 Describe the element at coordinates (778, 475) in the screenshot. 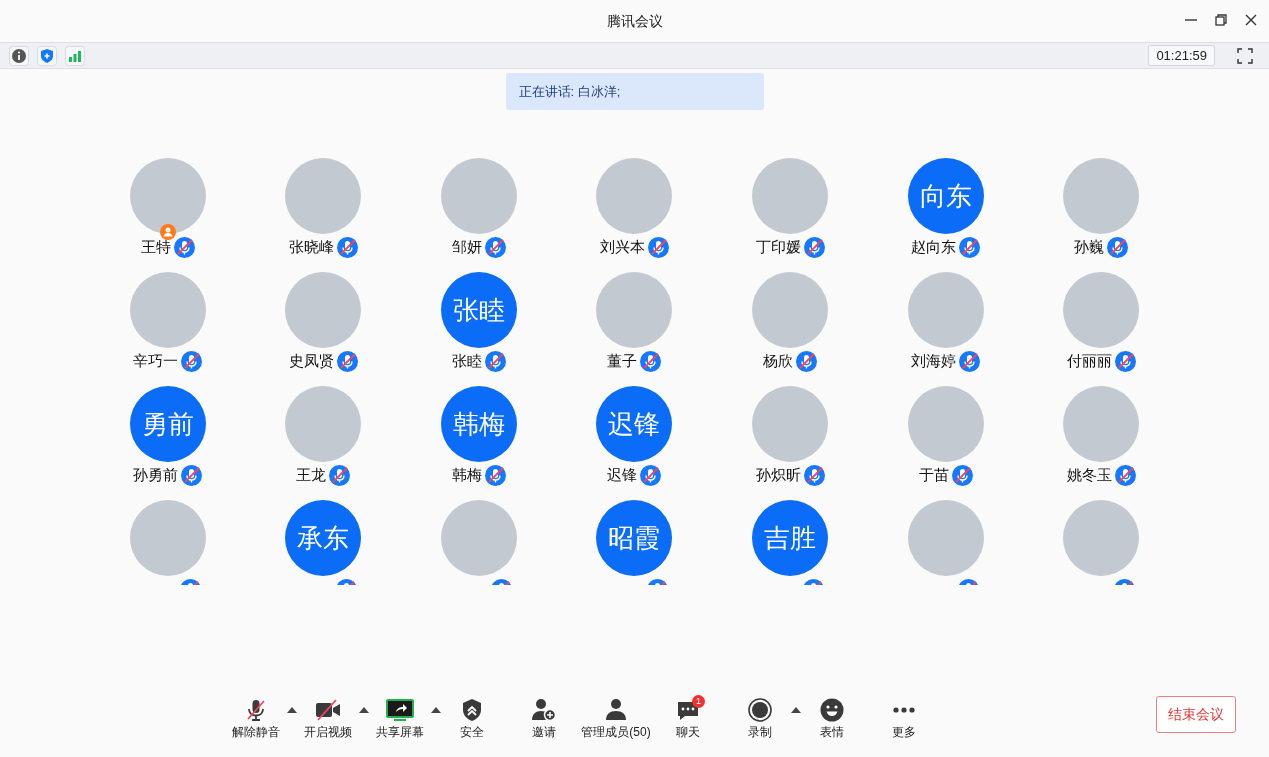

I see `participant-name: 孙炽昕` at that location.